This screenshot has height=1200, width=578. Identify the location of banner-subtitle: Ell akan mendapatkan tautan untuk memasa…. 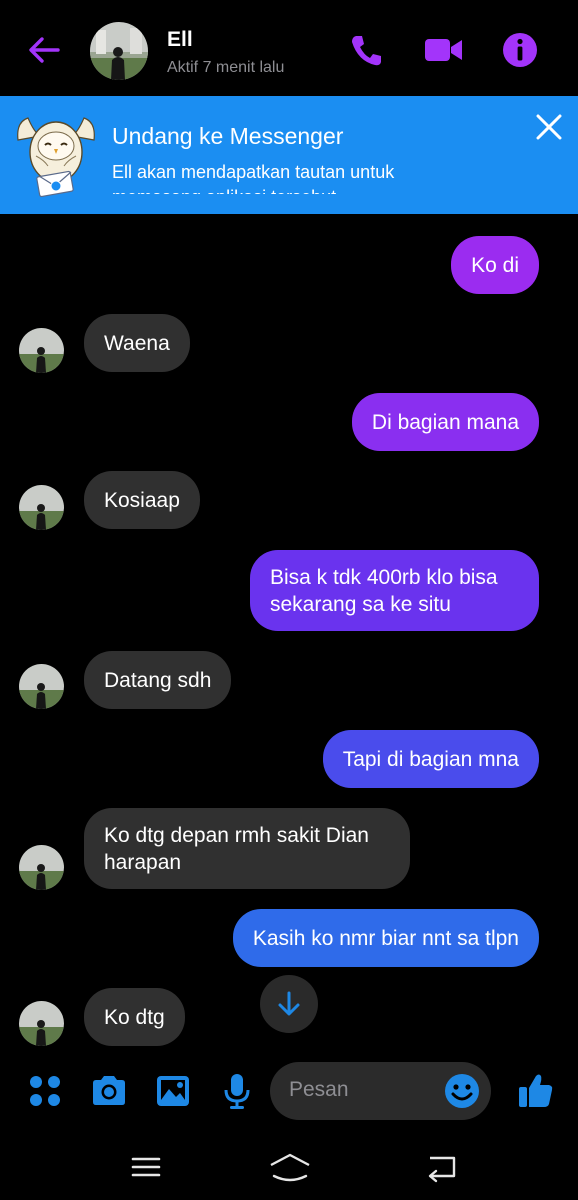
(253, 178).